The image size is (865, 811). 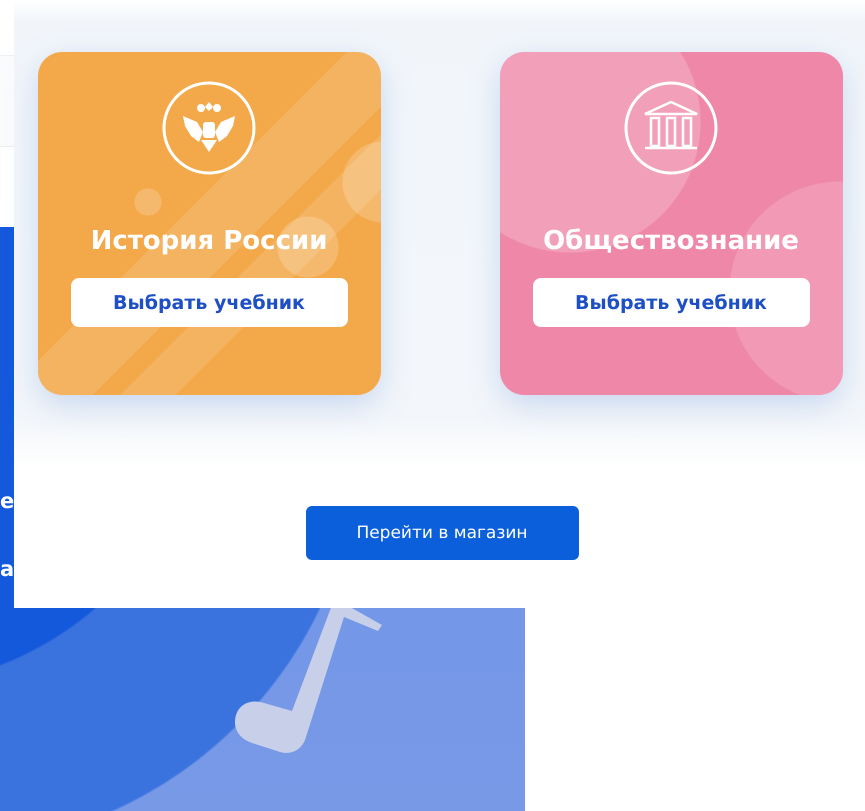 I want to click on double-headed-eagle-icon, so click(x=209, y=128).